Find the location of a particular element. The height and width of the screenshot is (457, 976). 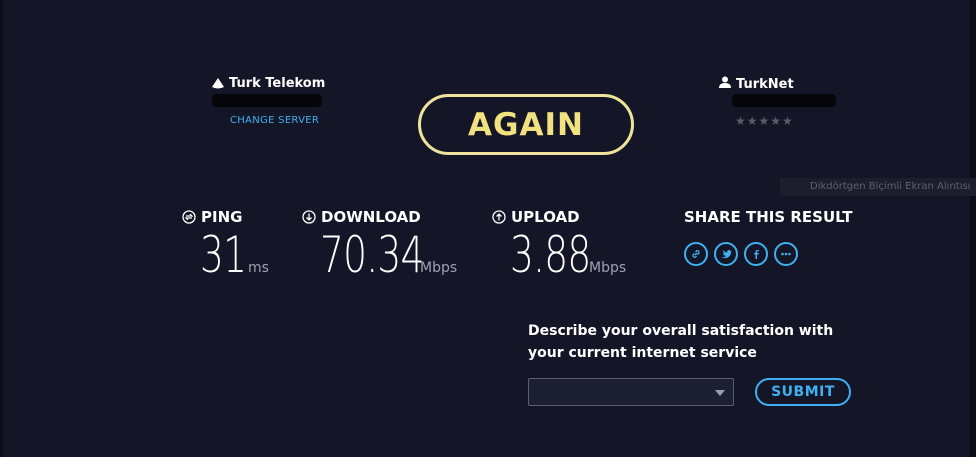

ping-value: 31 is located at coordinates (223, 255).